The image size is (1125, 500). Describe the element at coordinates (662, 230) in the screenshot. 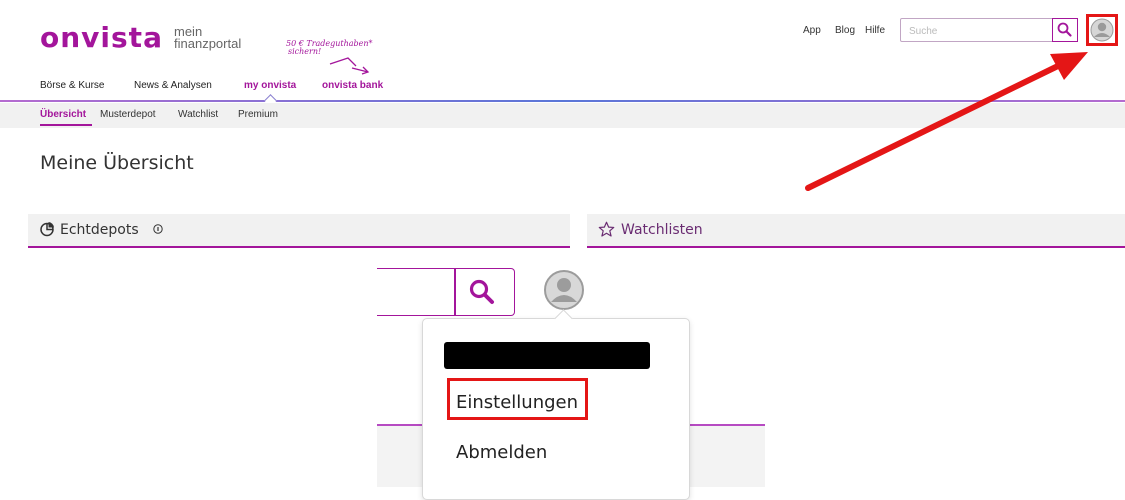

I see `watchlisten-title: Watchlisten` at that location.